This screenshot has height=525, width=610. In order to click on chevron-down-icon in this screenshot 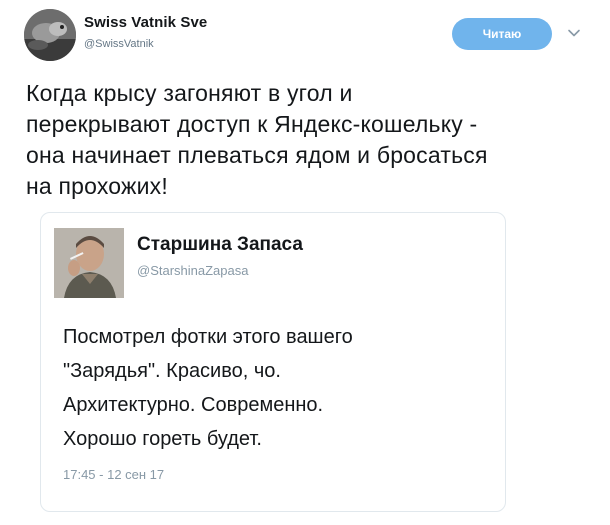, I will do `click(574, 33)`.